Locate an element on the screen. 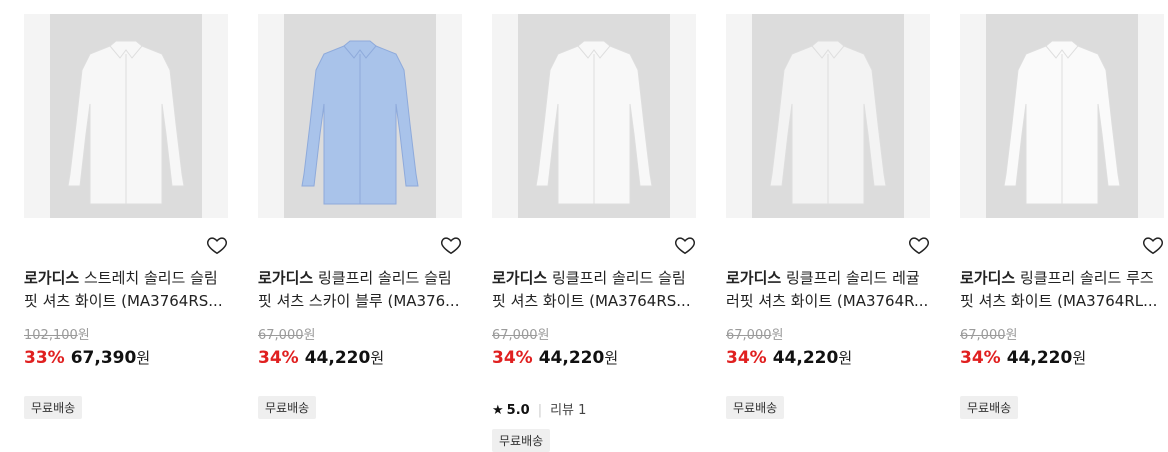 Image resolution: width=1168 pixels, height=452 pixels. rating-score: 5.0 is located at coordinates (518, 410).